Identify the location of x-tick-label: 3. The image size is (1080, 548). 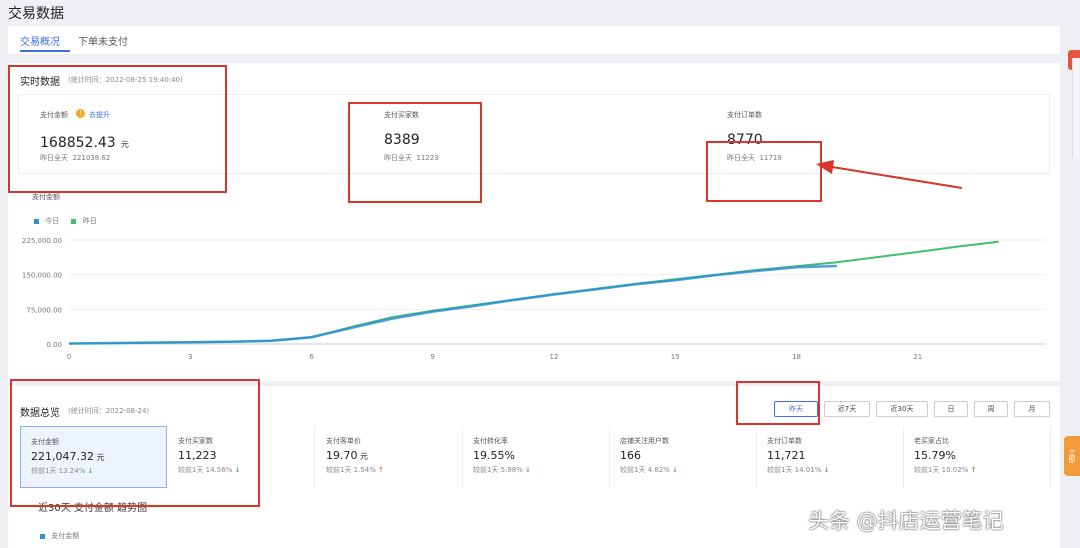
(190, 357).